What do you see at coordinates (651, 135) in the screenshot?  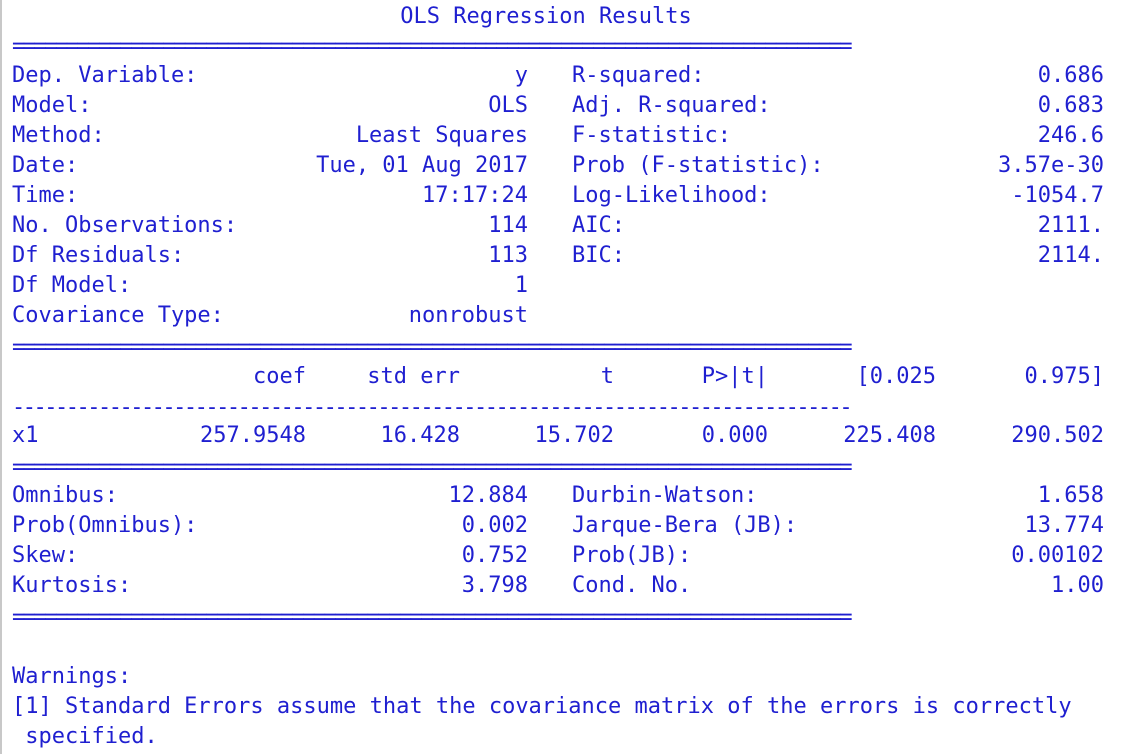 I see `stat-label: F-statistic:` at bounding box center [651, 135].